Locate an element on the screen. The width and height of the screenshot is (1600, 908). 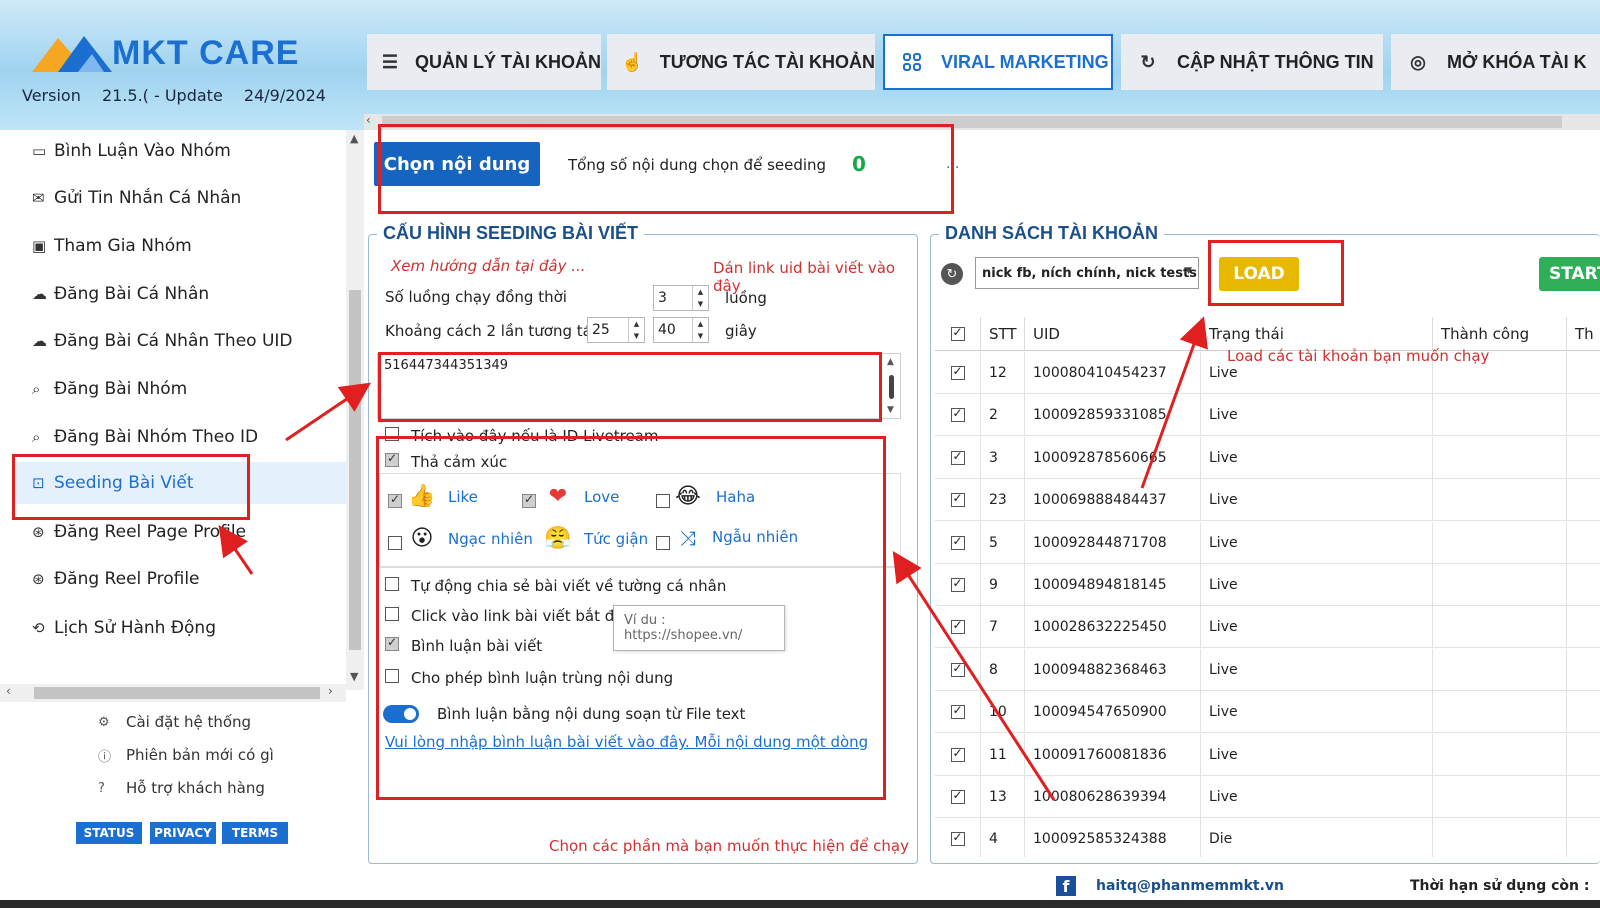
license-term-label: Thời hạn sử dụng còn : is located at coordinates (1500, 886).